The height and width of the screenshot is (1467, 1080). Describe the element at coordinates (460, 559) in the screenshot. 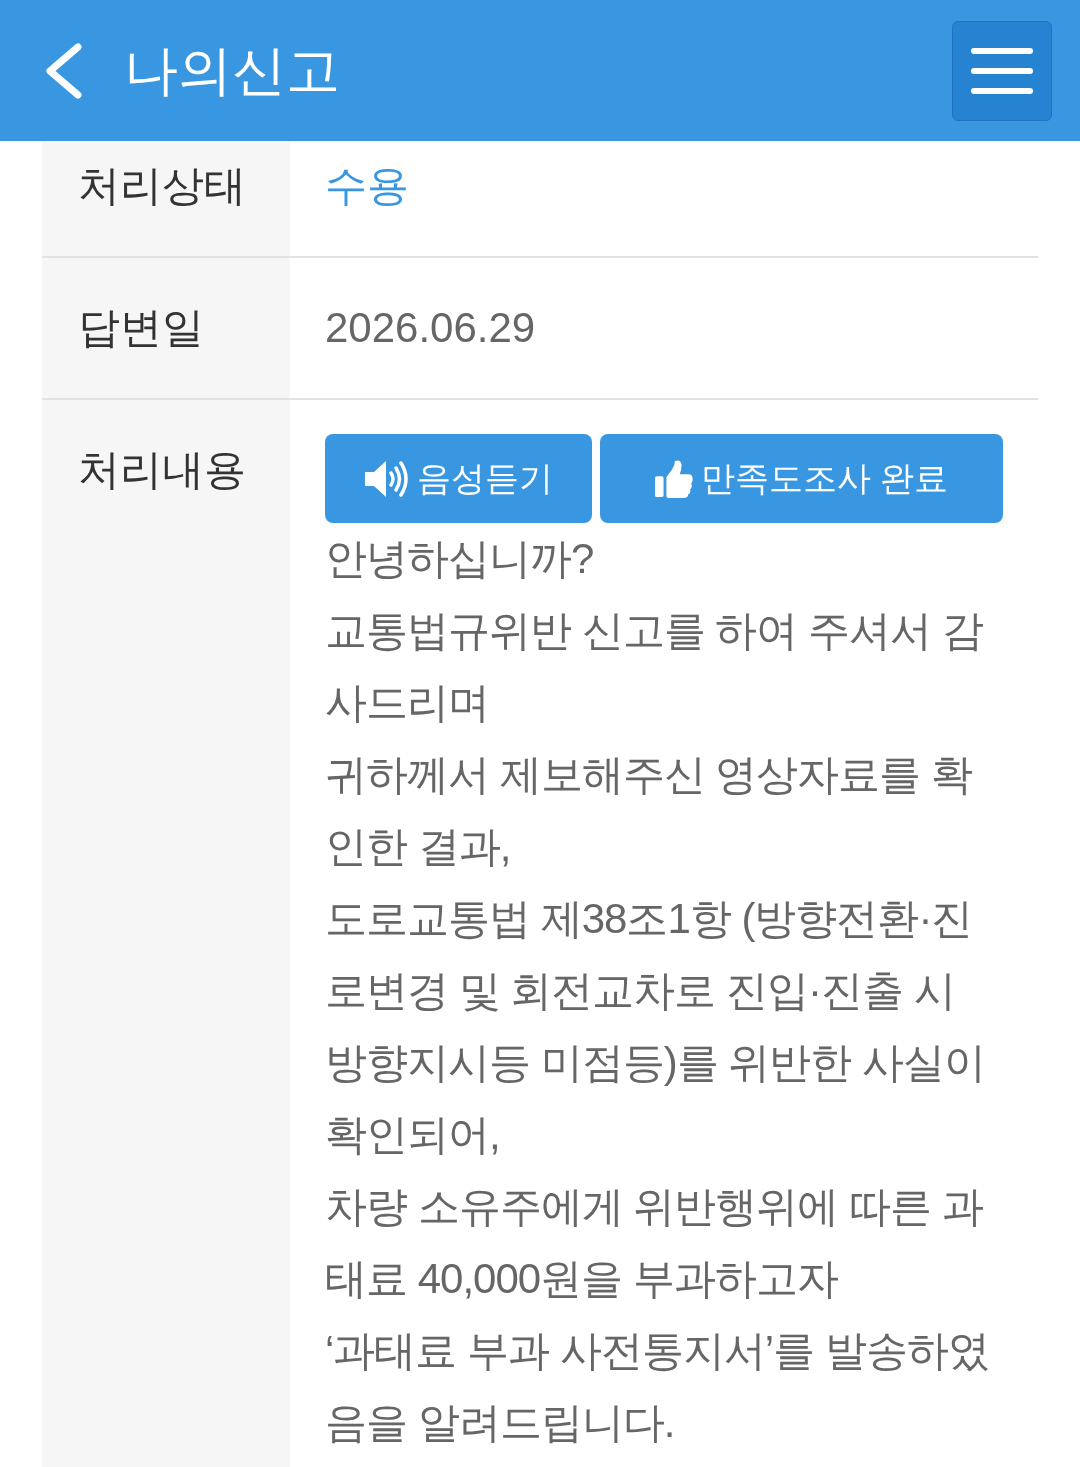

I see `answer-paragraph: 안녕하십니까?` at that location.